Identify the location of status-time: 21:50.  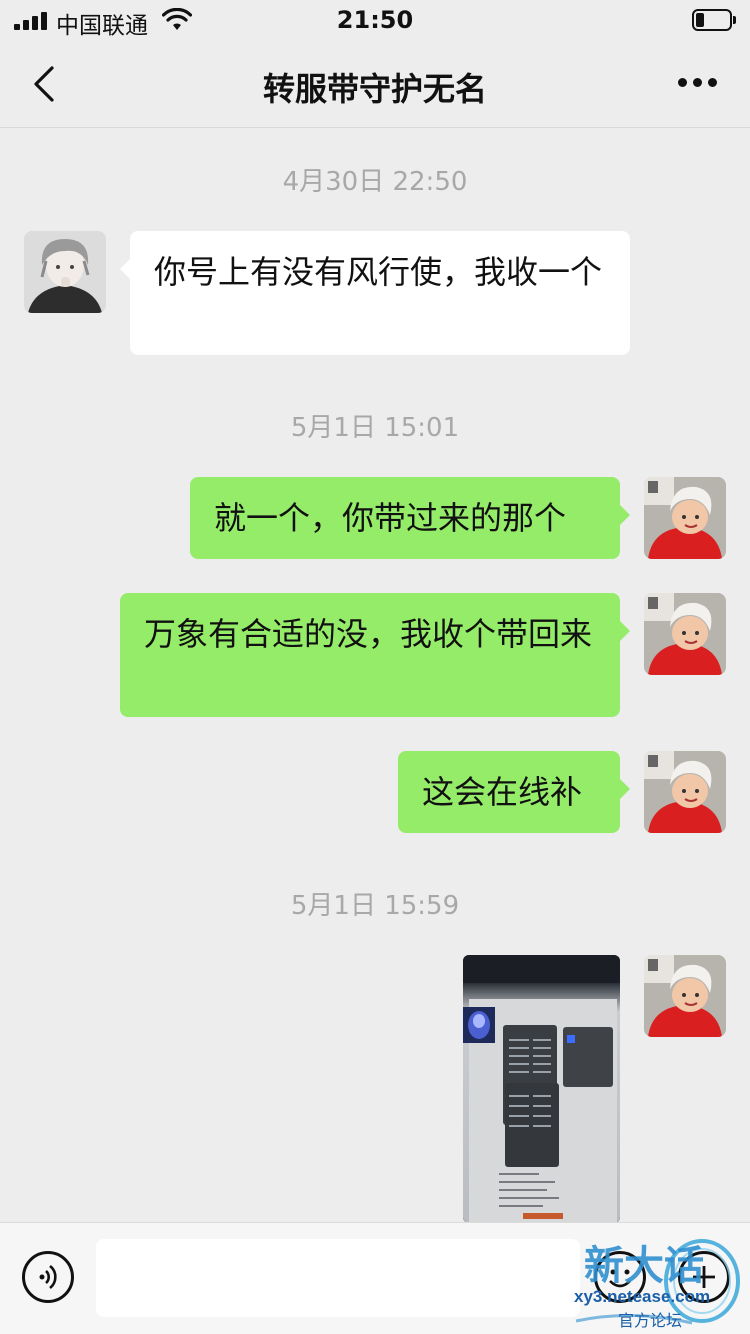
(375, 20).